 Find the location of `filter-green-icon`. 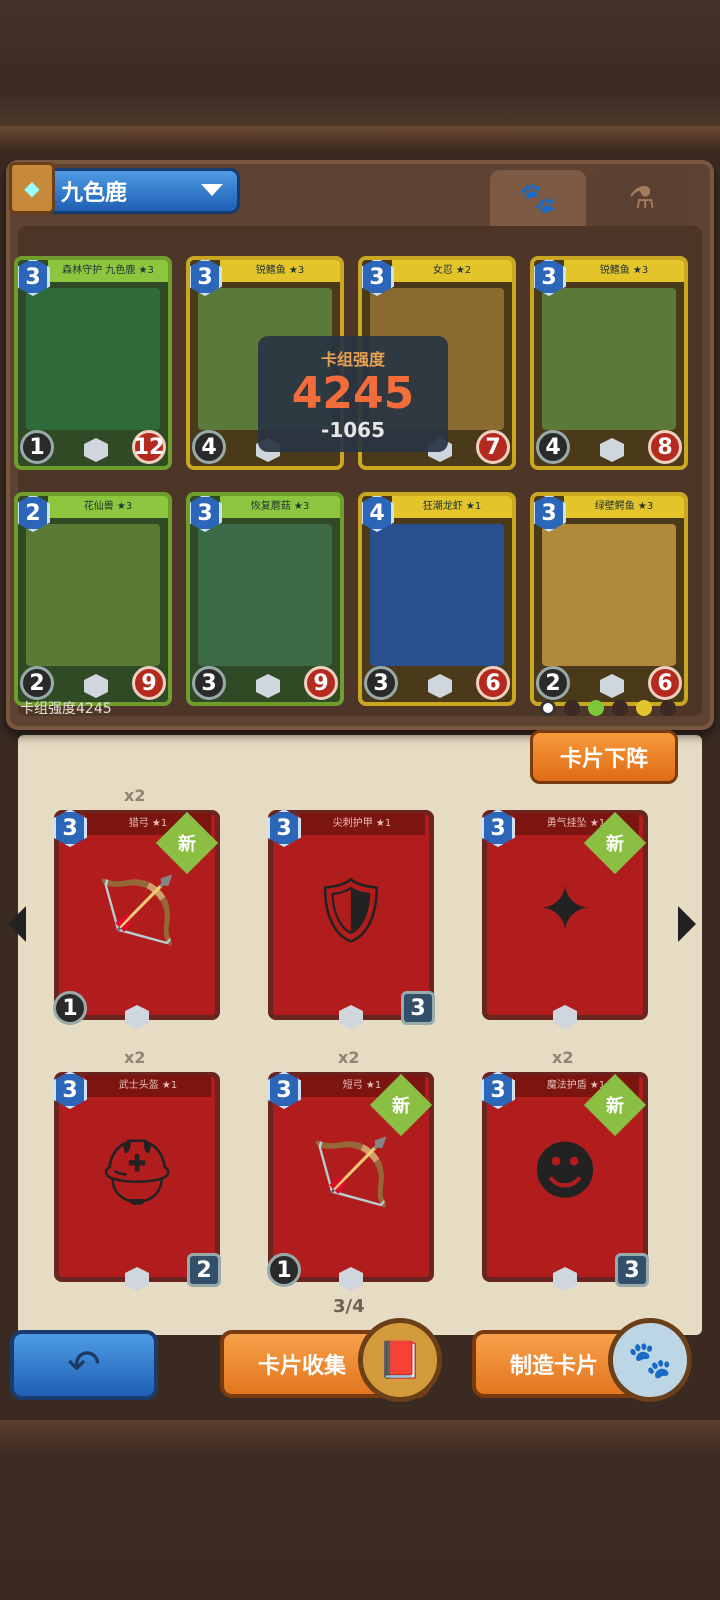

filter-green-icon is located at coordinates (596, 708).